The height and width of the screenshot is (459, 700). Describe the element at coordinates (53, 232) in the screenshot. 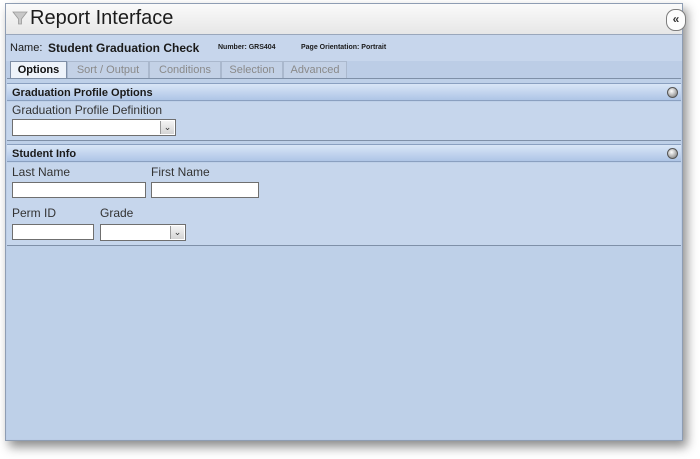

I see `perm-id-input` at that location.